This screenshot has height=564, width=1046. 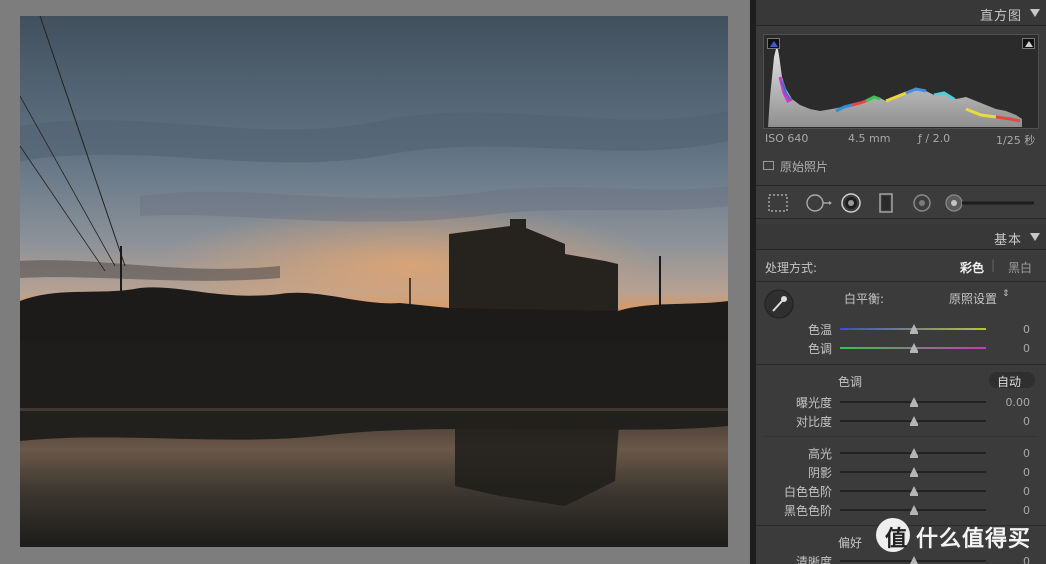 What do you see at coordinates (1026, 472) in the screenshot?
I see `slider-shadows-value: 0` at bounding box center [1026, 472].